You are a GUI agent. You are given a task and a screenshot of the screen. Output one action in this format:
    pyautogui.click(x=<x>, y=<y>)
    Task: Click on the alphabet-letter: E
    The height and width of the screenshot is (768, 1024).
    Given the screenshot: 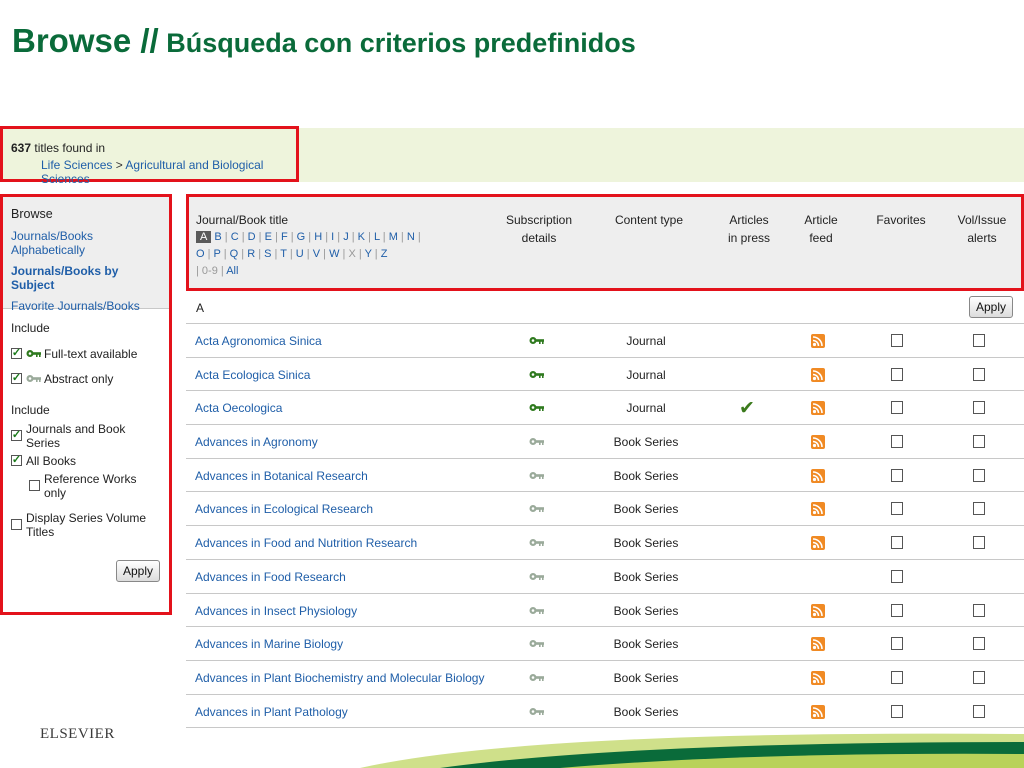 What is the action you would take?
    pyautogui.click(x=268, y=237)
    